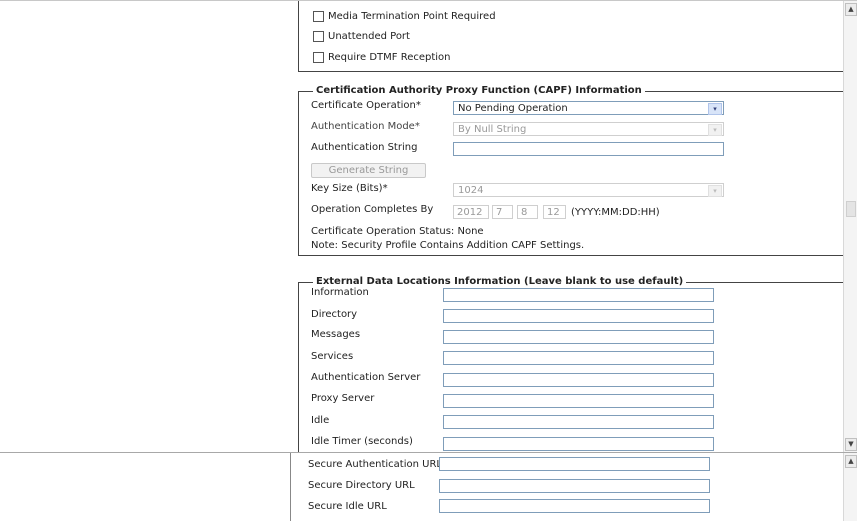 This screenshot has height=521, width=857. What do you see at coordinates (340, 292) in the screenshot?
I see `information-label: Information` at bounding box center [340, 292].